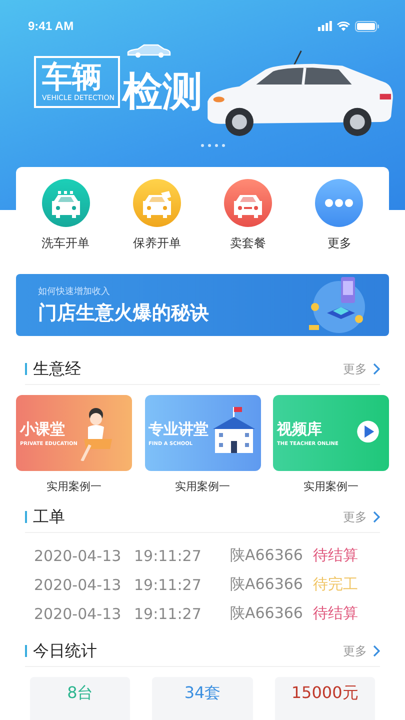 The height and width of the screenshot is (720, 405). I want to click on promo-kicker: 如何快速增加收入, so click(74, 292).